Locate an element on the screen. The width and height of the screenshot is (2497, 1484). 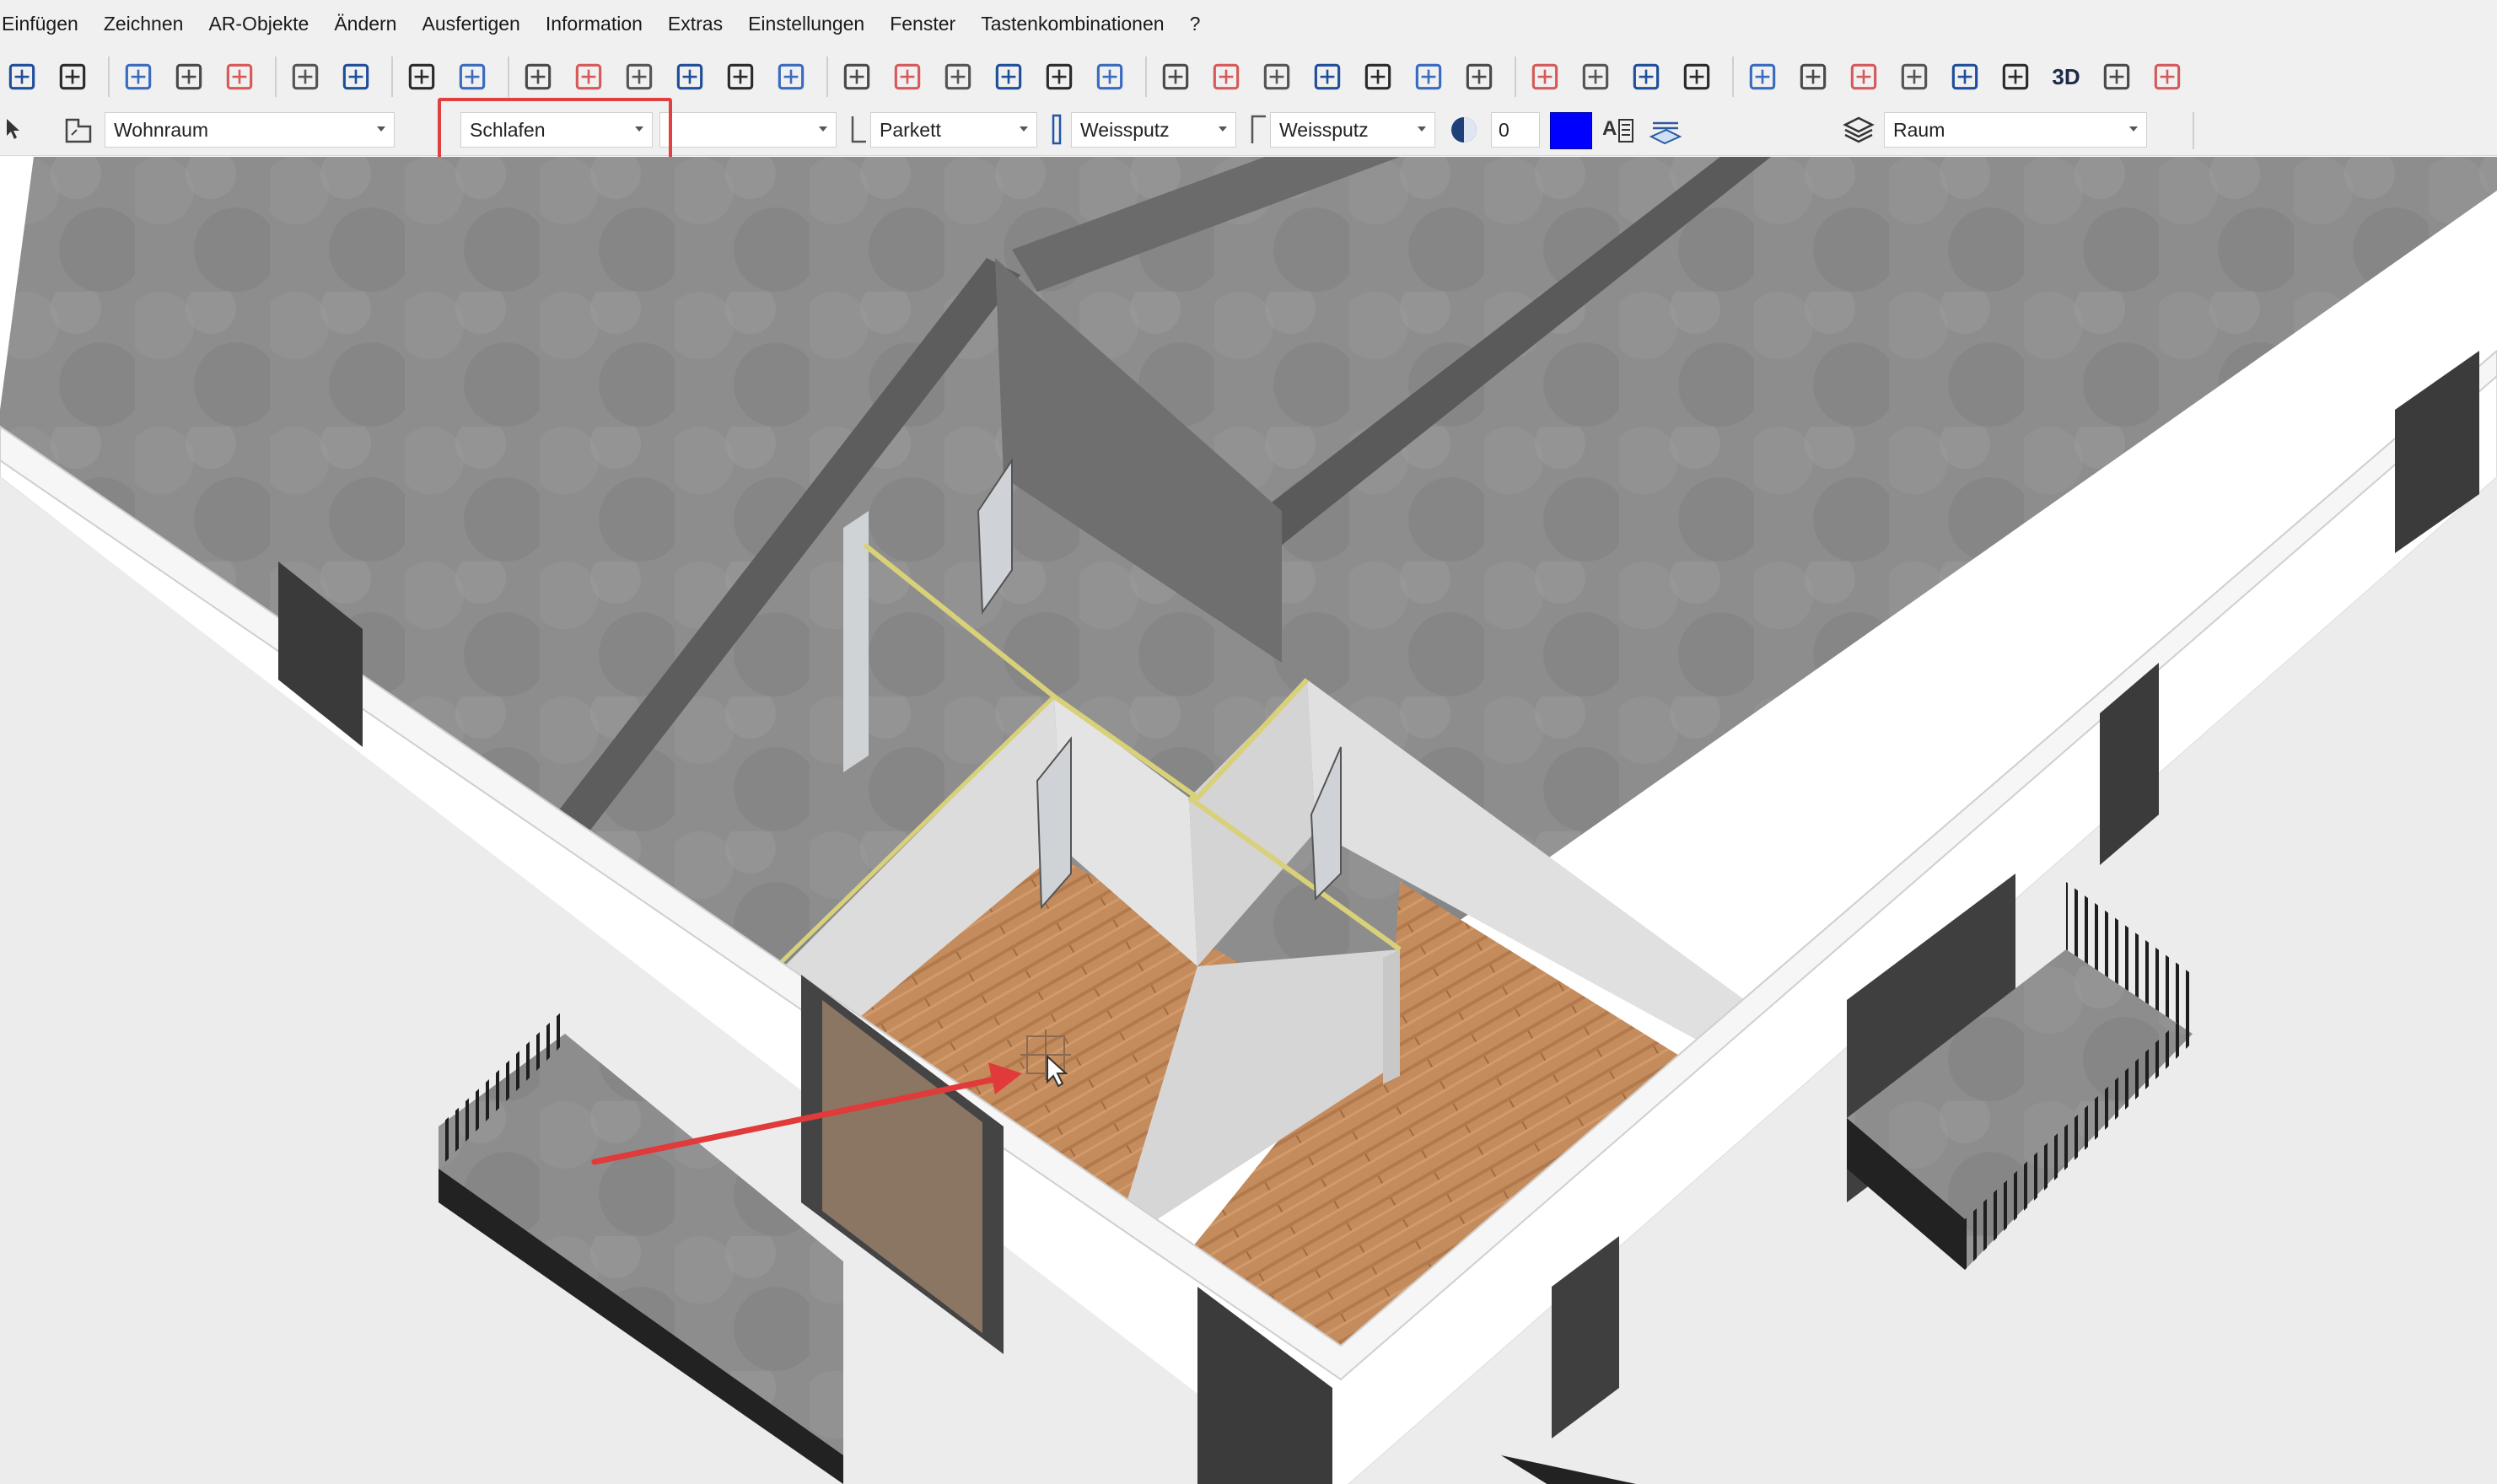
number-value: 0 is located at coordinates (1504, 129).